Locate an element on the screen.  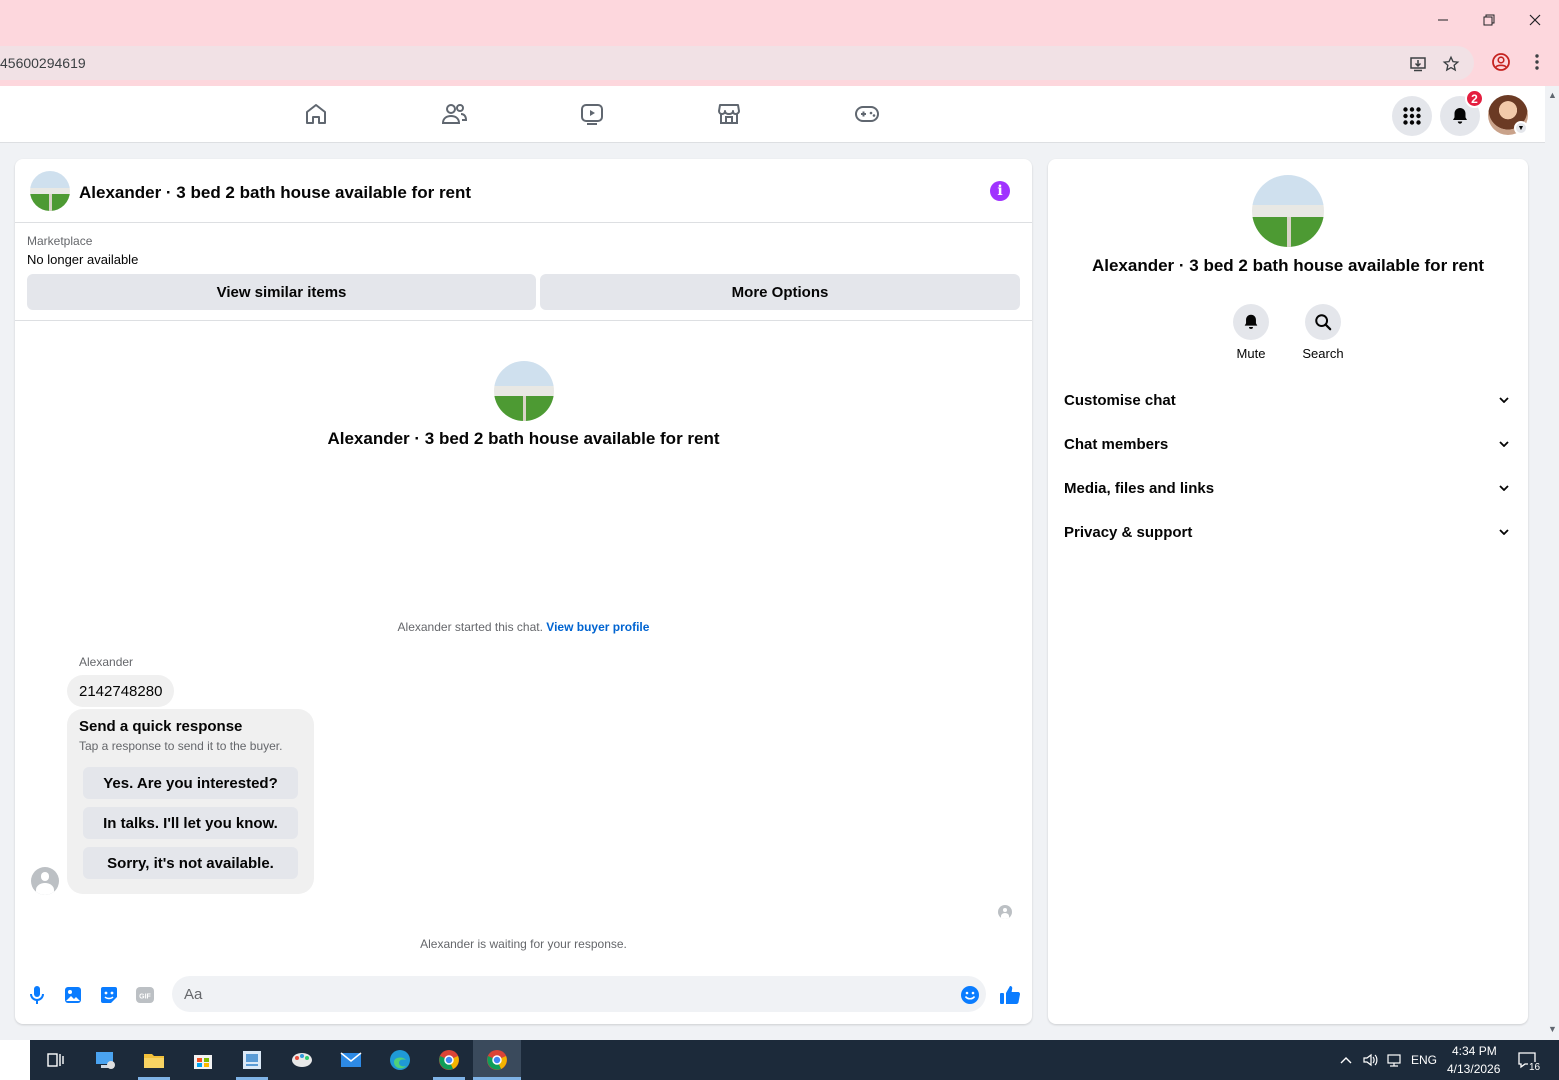
search-action: Search is located at coordinates (1323, 332).